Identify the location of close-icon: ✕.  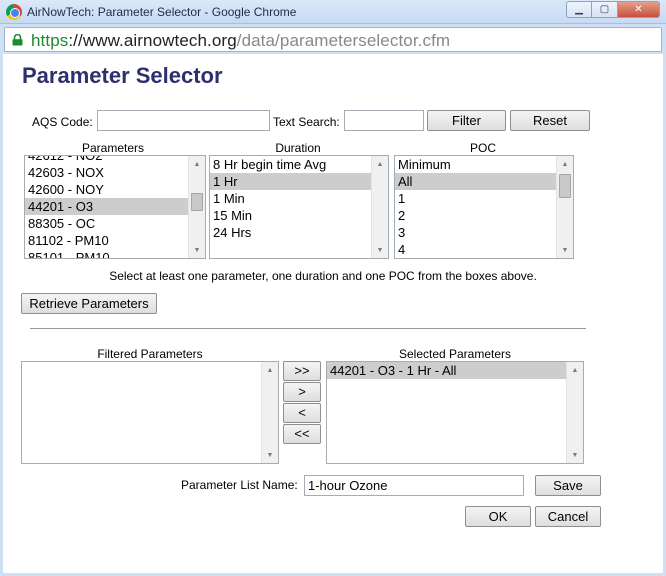
(638, 9).